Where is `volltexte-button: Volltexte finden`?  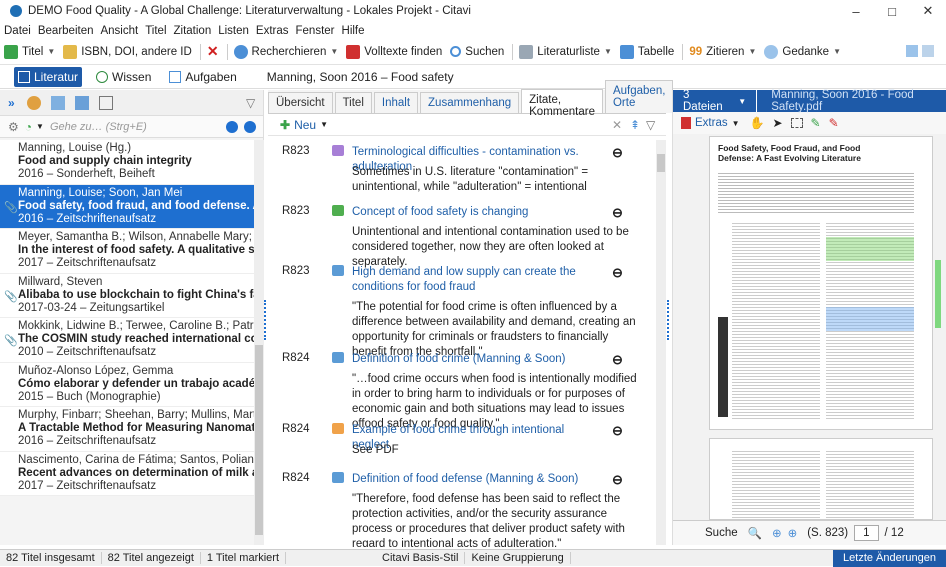
volltexte-button: Volltexte finden is located at coordinates (394, 51).